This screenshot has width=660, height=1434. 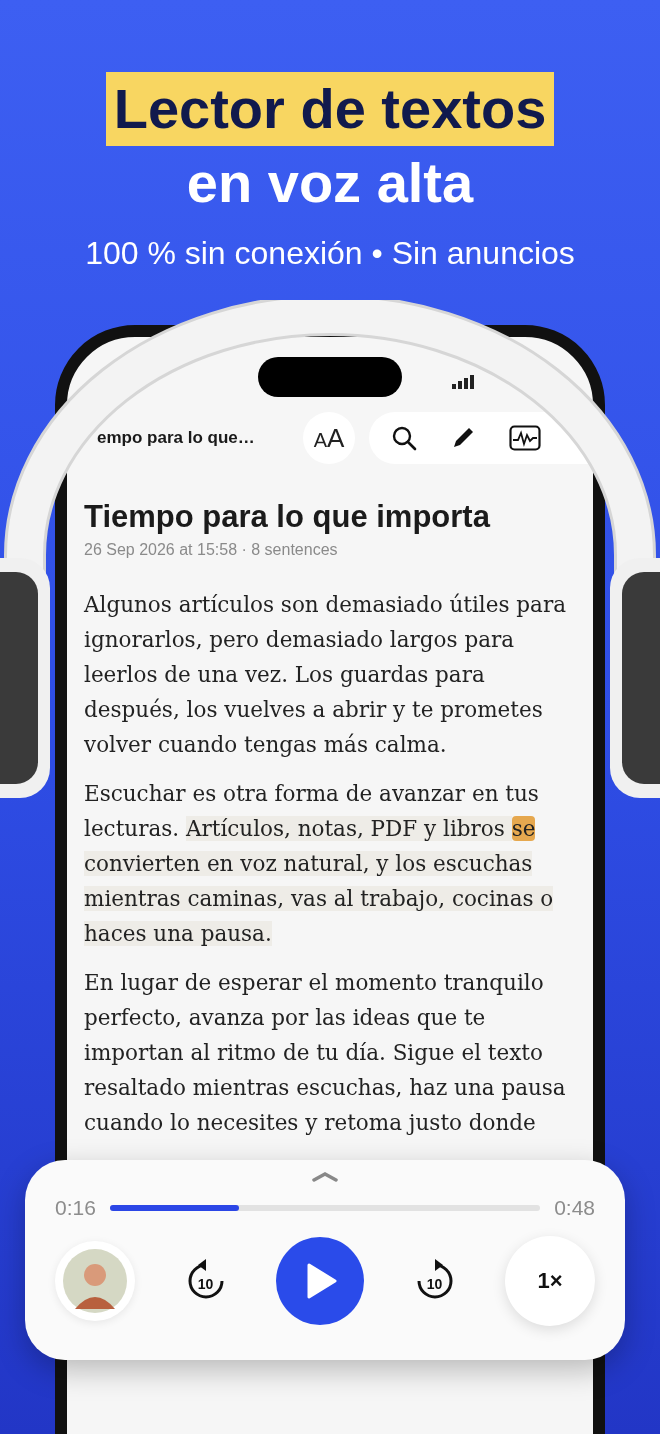 What do you see at coordinates (329, 438) in the screenshot?
I see `text-size-button: AA` at bounding box center [329, 438].